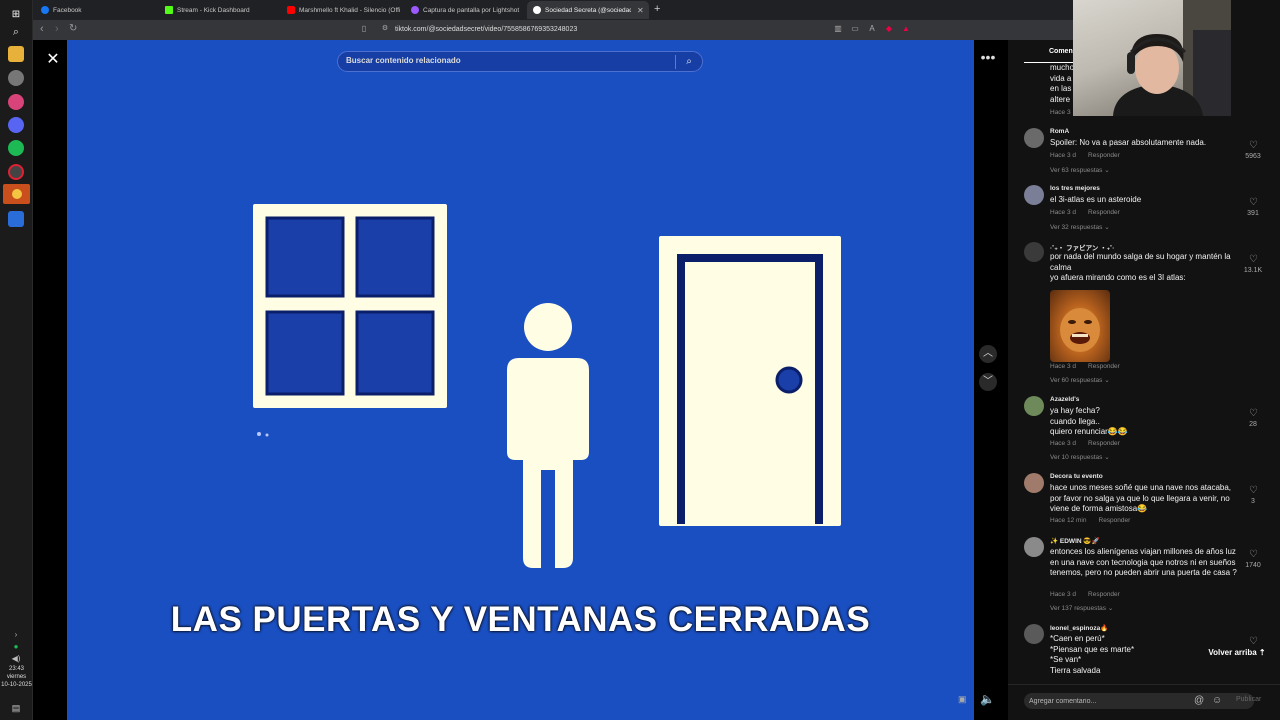 This screenshot has width=1280, height=720. I want to click on tab-youtube: Marshmello ft Khalid - Silencio (Offi, so click(342, 10).